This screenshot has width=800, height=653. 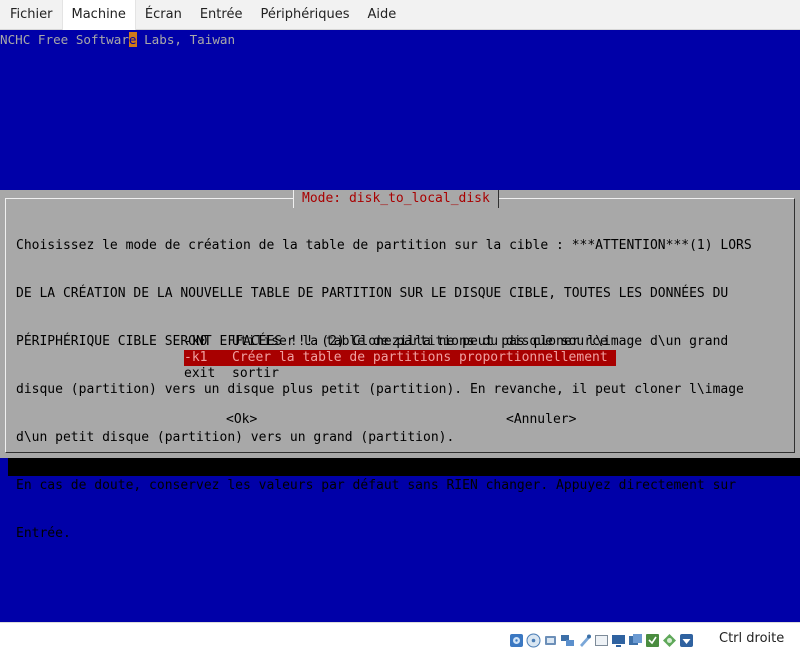 I want to click on menu-ecran: Écran, so click(x=163, y=15).